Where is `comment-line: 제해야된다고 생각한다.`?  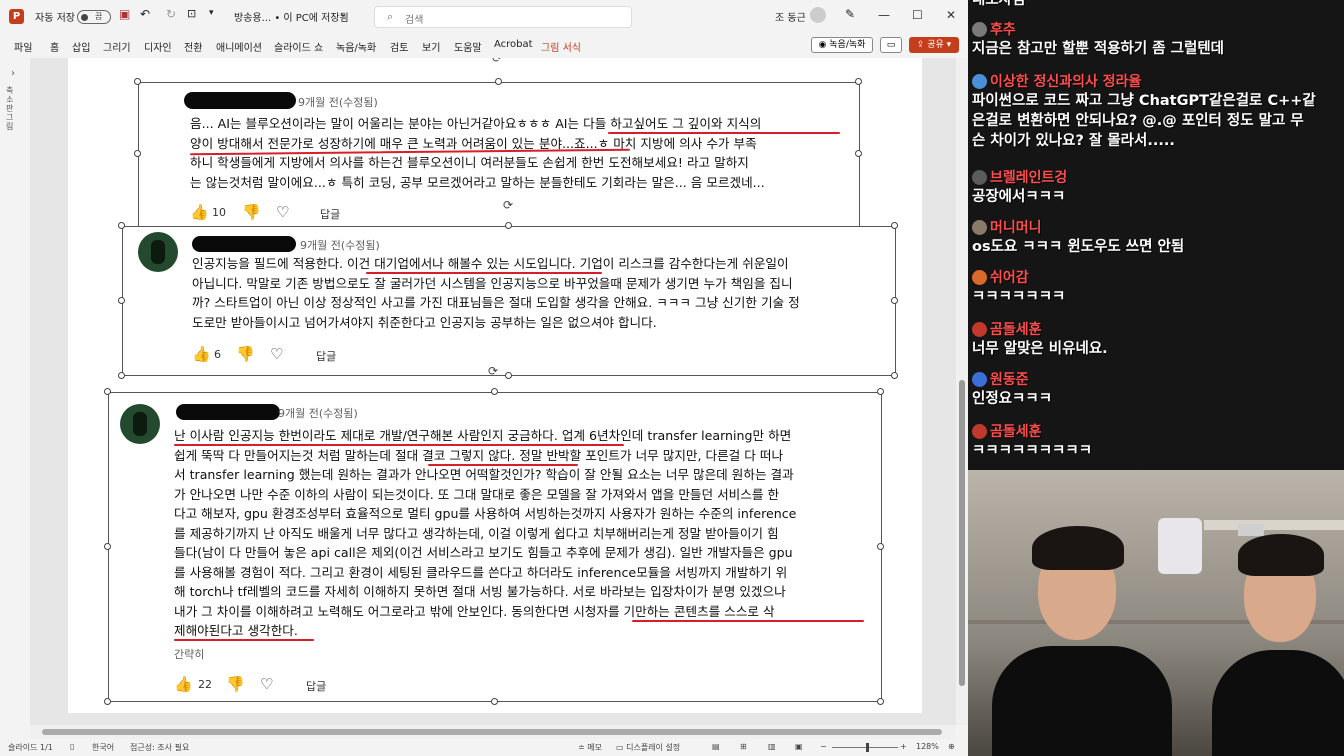
comment-line: 제해야된다고 생각한다. is located at coordinates (236, 630).